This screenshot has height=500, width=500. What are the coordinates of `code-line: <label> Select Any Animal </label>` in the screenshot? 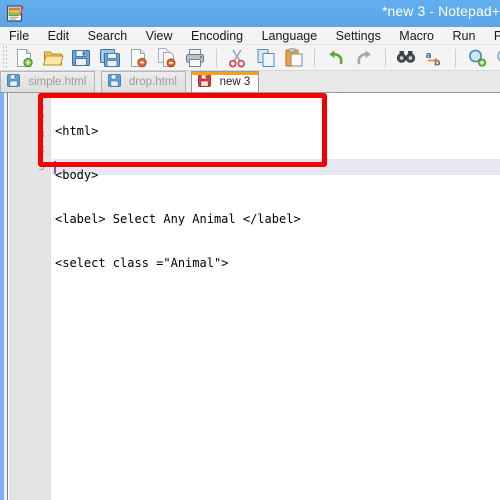 It's located at (276, 219).